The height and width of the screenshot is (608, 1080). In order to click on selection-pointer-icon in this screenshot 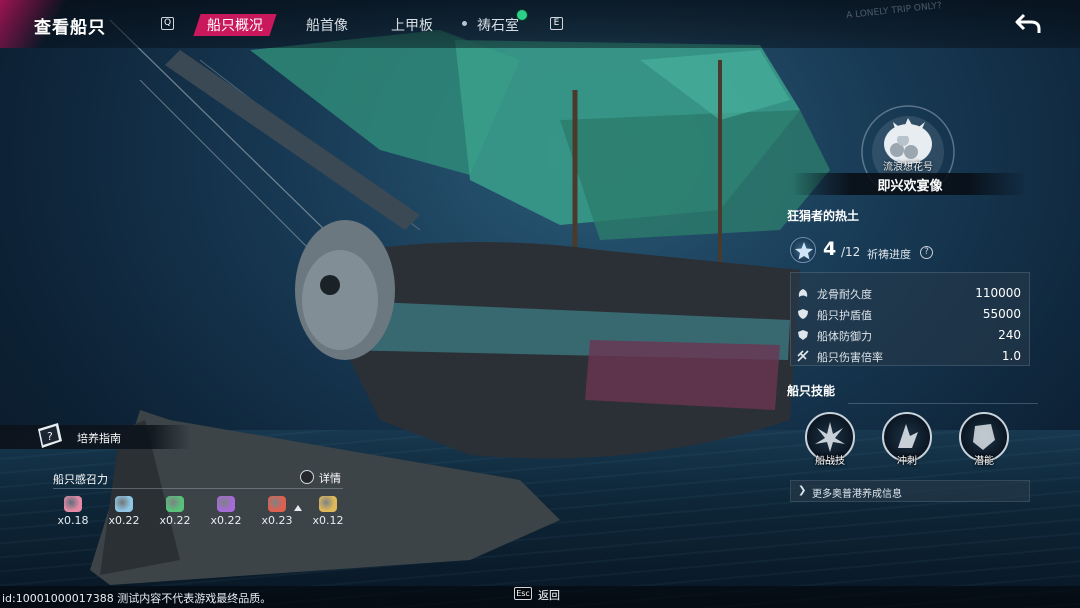, I will do `click(298, 508)`.